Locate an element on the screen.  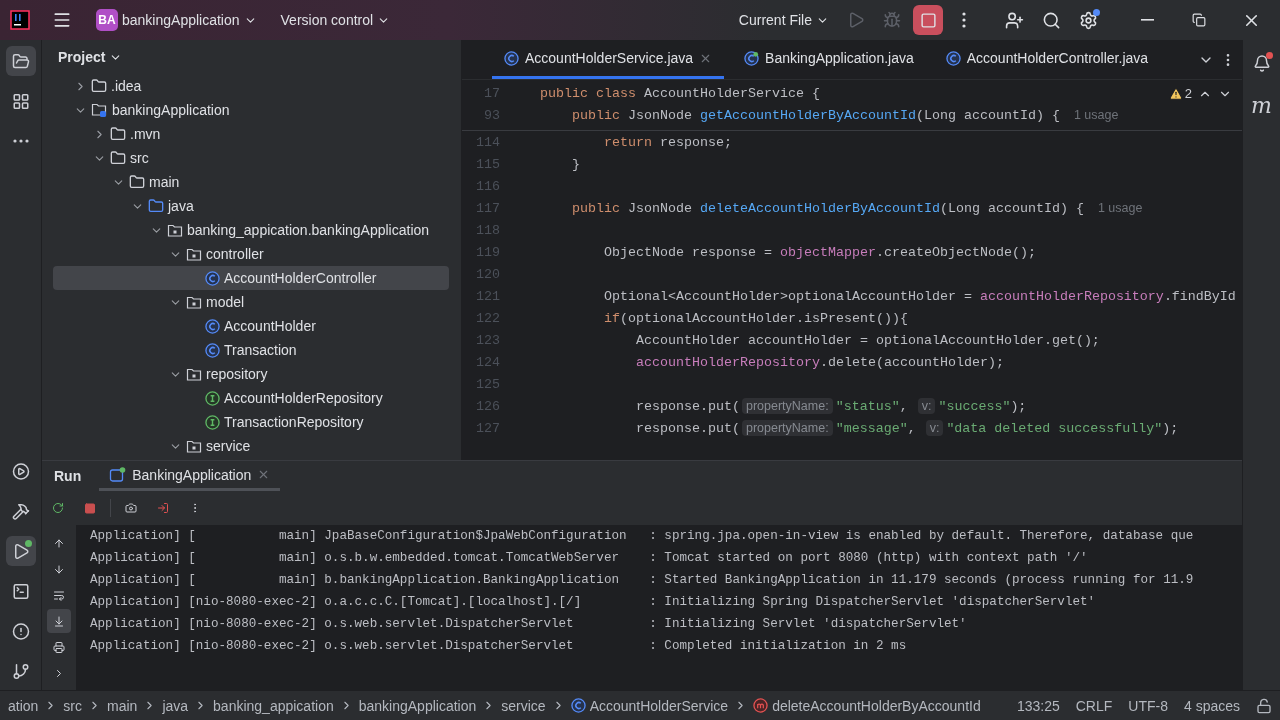
settings-icon is located at coordinates (1088, 20).